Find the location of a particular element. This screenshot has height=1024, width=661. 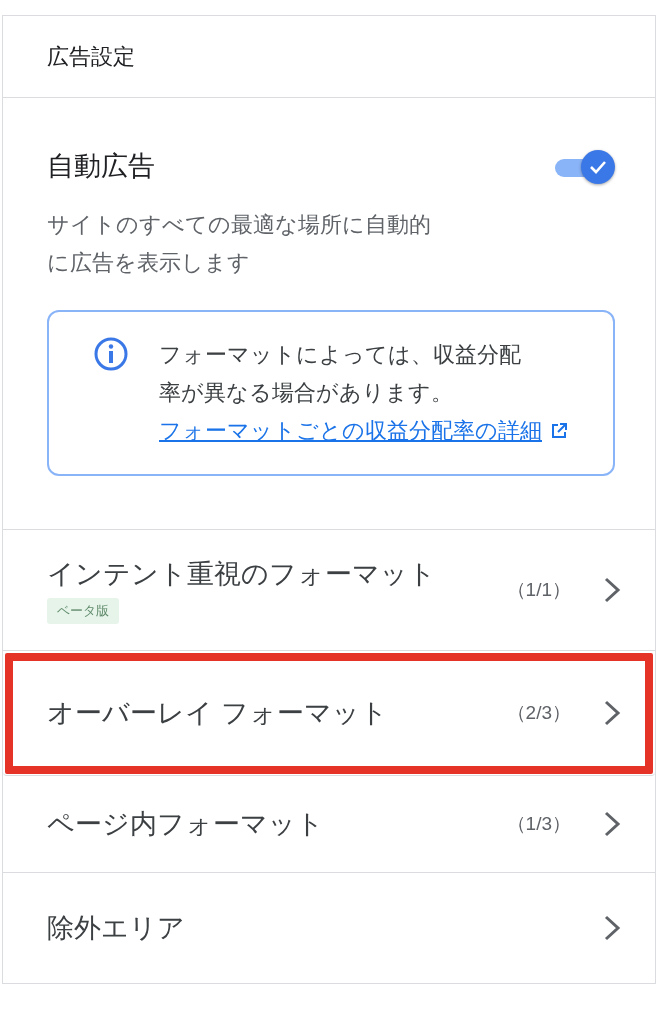

count-label: （2/3） is located at coordinates (538, 713).